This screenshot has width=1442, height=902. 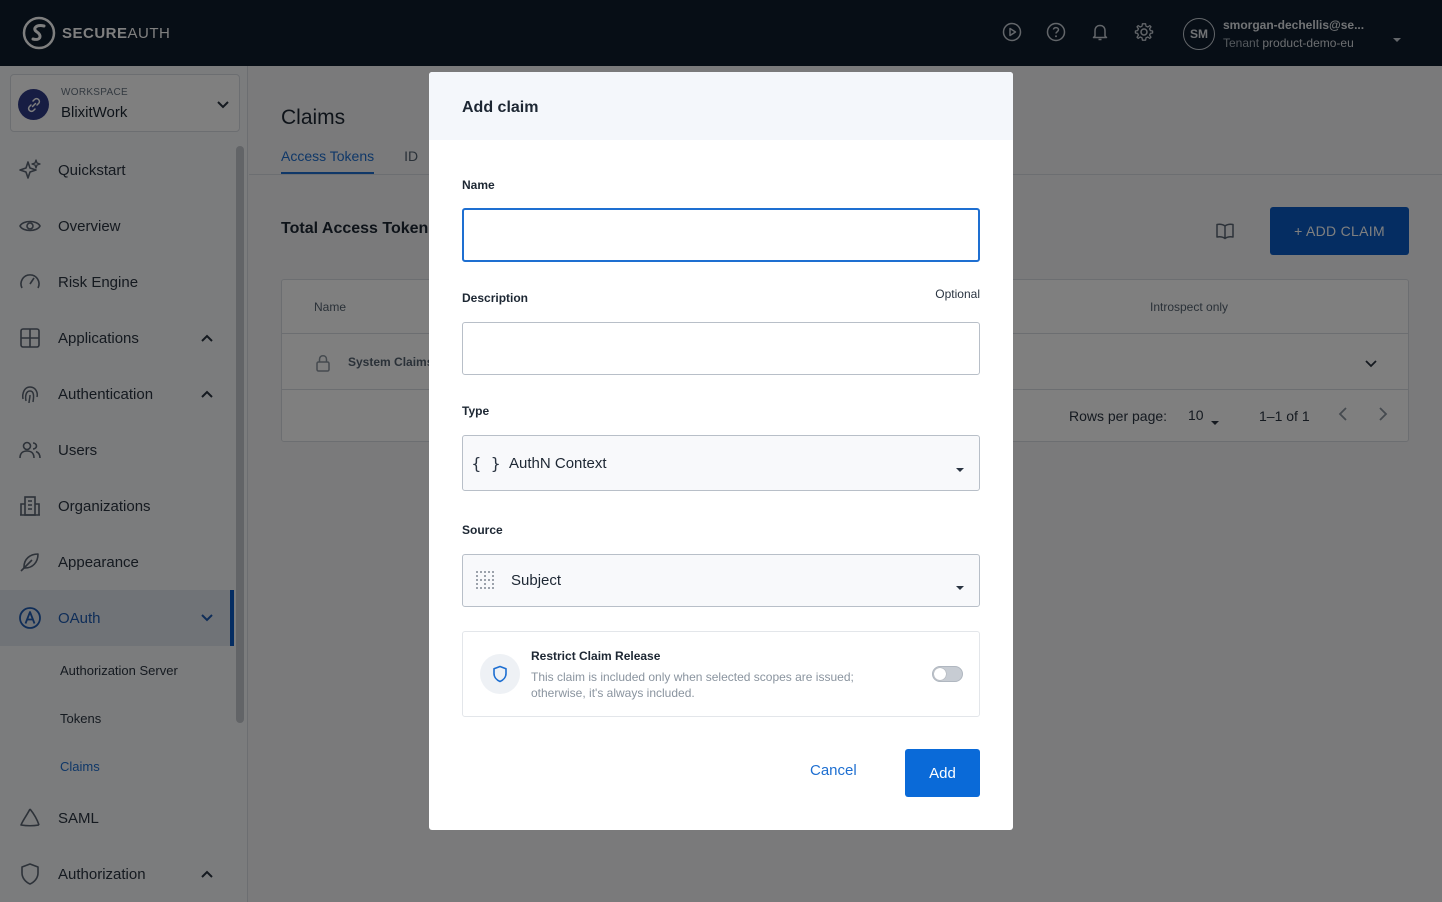 What do you see at coordinates (558, 463) in the screenshot?
I see `type-select-value: AuthN Context` at bounding box center [558, 463].